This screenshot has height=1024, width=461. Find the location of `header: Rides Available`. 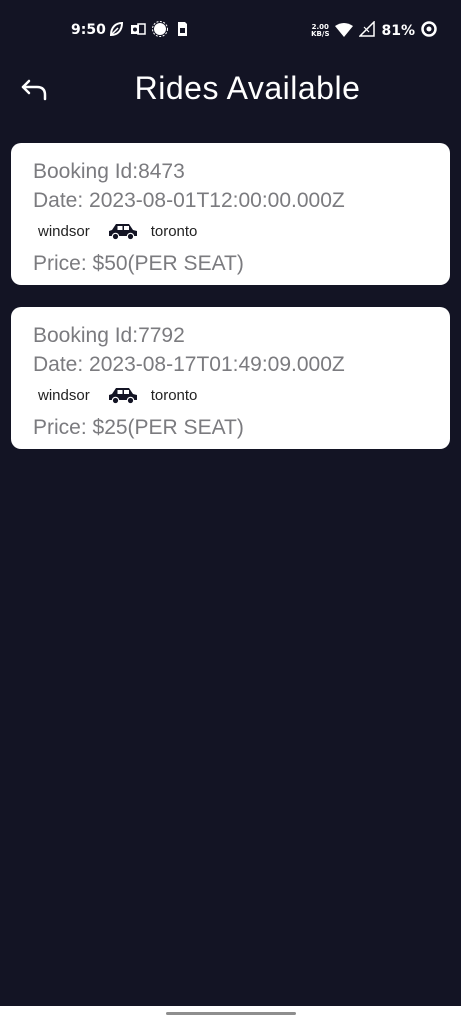

header: Rides Available is located at coordinates (230, 92).